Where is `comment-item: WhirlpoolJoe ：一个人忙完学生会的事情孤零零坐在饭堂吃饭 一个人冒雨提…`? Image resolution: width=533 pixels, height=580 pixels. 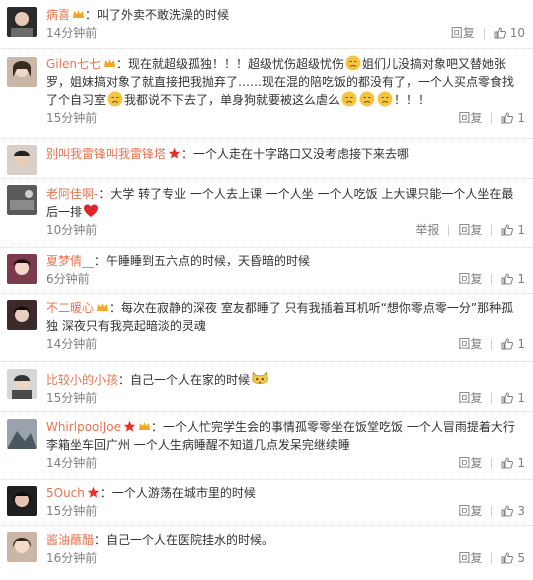
comment-item: WhirlpoolJoe ：一个人忙完学生会的事情孤零零坐在饭堂吃饭 一个人冒雨提… is located at coordinates (266, 446).